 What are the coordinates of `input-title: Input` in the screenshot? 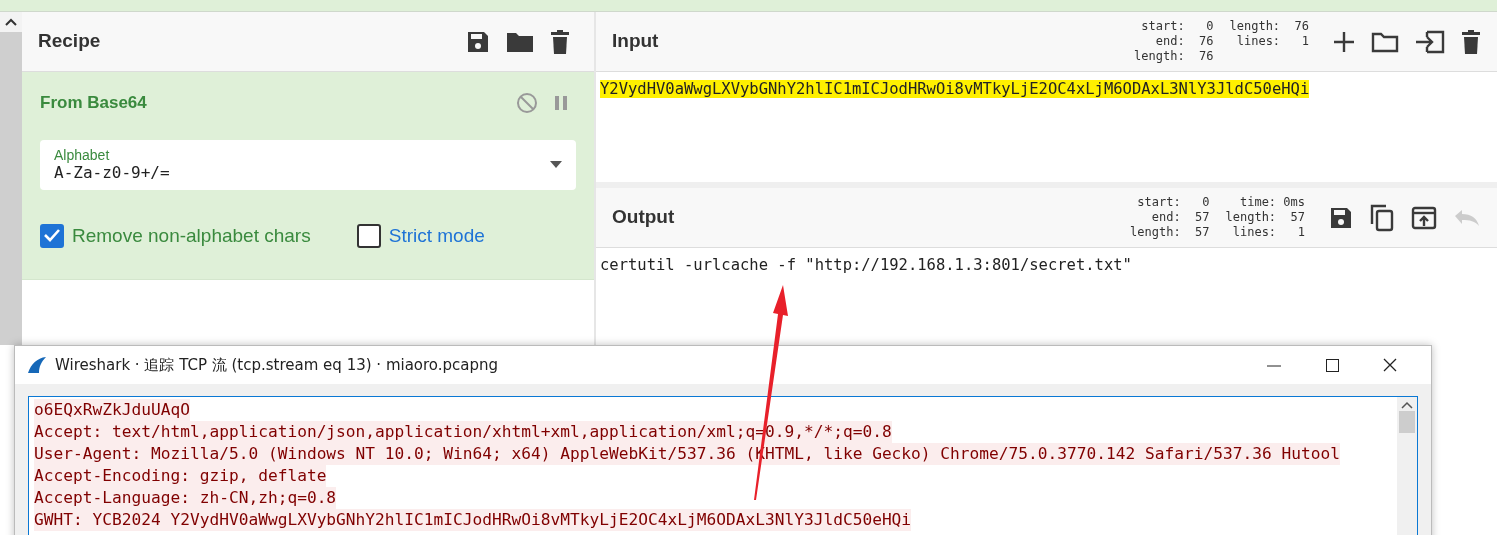 It's located at (636, 41).